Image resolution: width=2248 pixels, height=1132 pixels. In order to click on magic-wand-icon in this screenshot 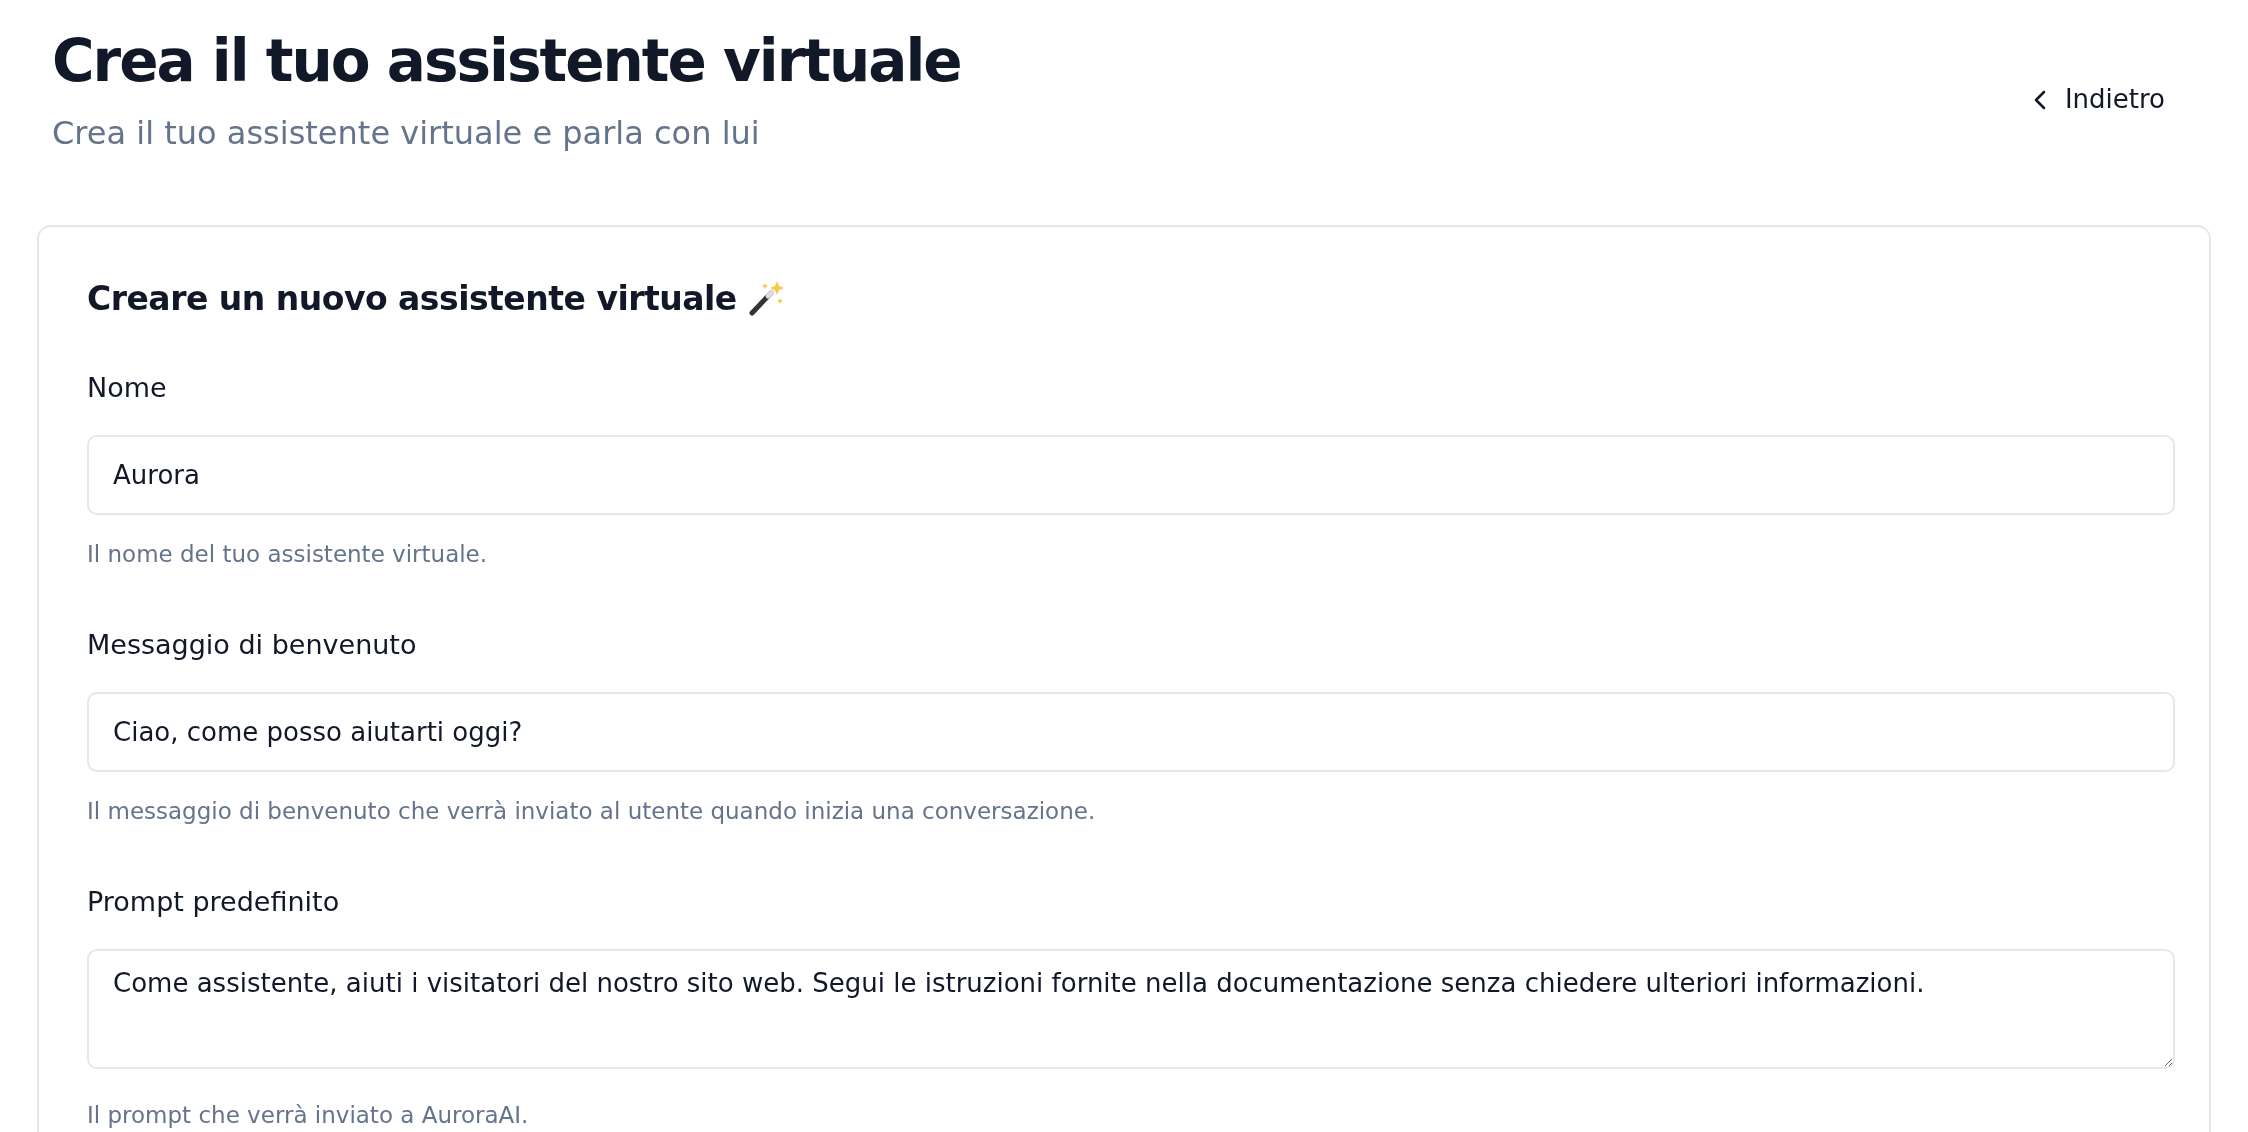, I will do `click(765, 298)`.